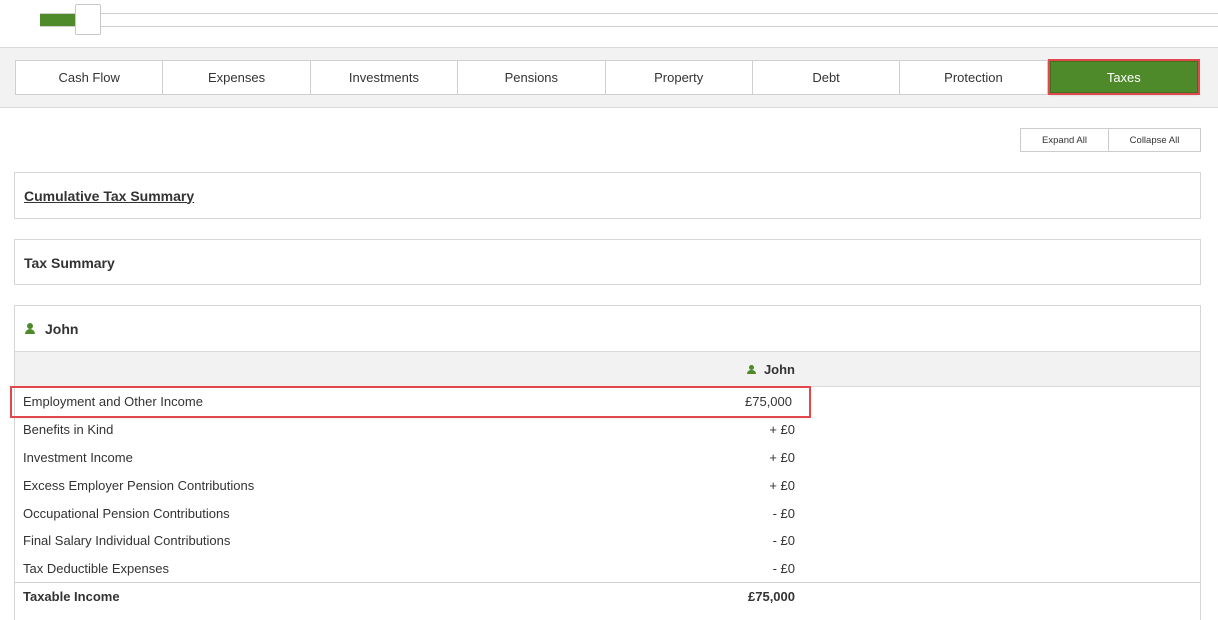 The width and height of the screenshot is (1218, 620). What do you see at coordinates (607, 514) in the screenshot?
I see `table-row: Occupational Pension Contributions - £0` at bounding box center [607, 514].